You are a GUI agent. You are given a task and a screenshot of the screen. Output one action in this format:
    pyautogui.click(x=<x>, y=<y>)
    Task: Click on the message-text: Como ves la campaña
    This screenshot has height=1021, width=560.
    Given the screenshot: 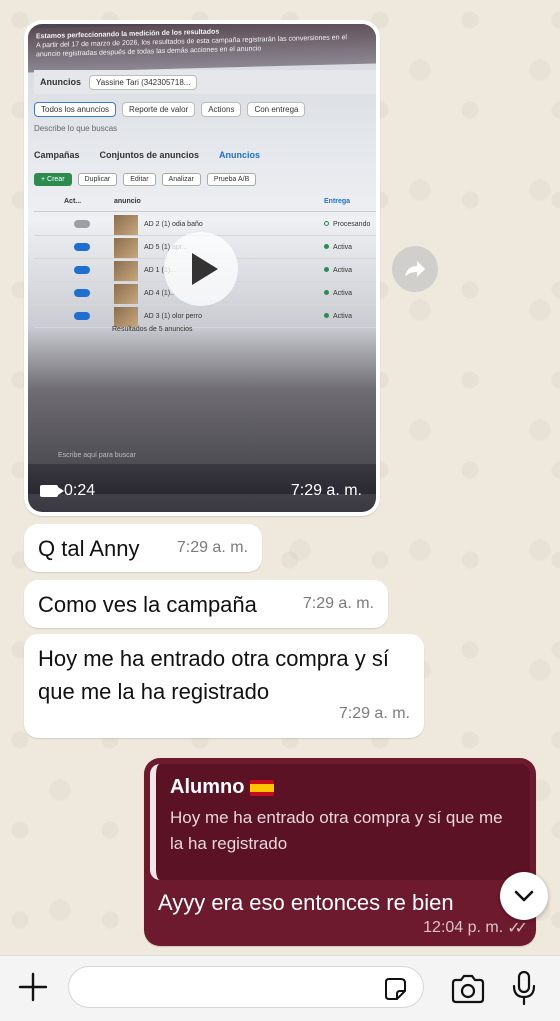 What is the action you would take?
    pyautogui.click(x=147, y=604)
    